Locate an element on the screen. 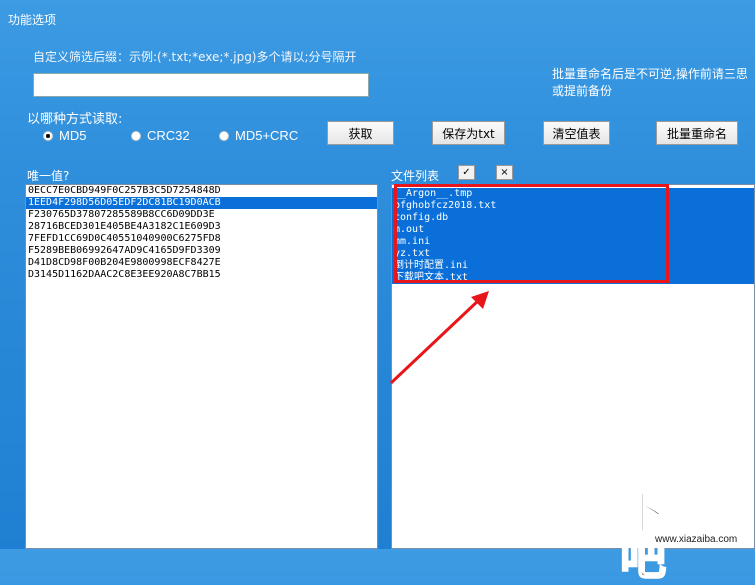 The width and height of the screenshot is (755, 585). unique-label: 唯一值? is located at coordinates (48, 176).